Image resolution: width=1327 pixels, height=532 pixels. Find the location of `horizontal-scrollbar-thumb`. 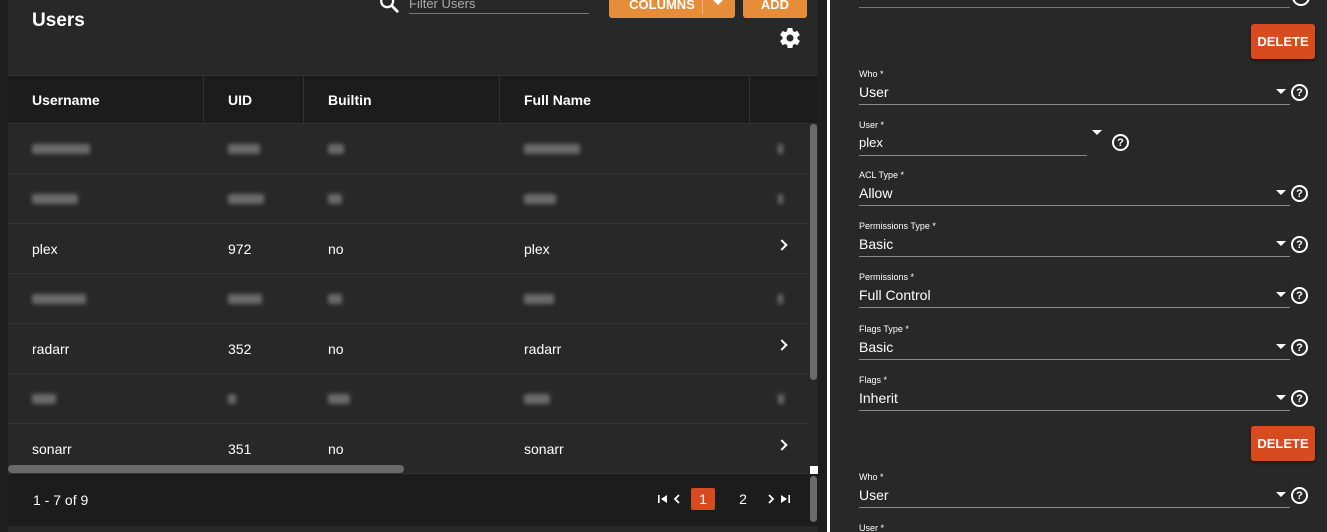

horizontal-scrollbar-thumb is located at coordinates (206, 469).